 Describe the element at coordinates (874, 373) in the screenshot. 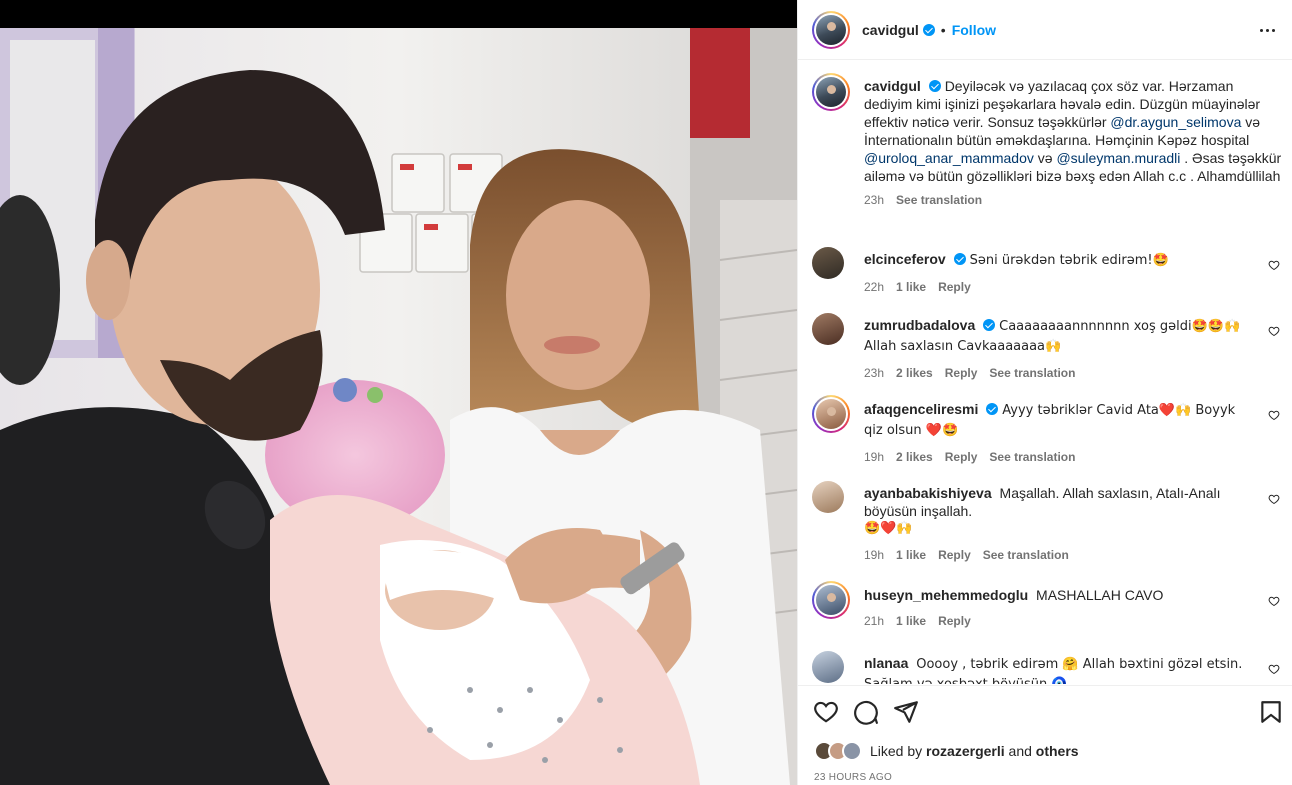

I see `comment-time: 23h` at that location.